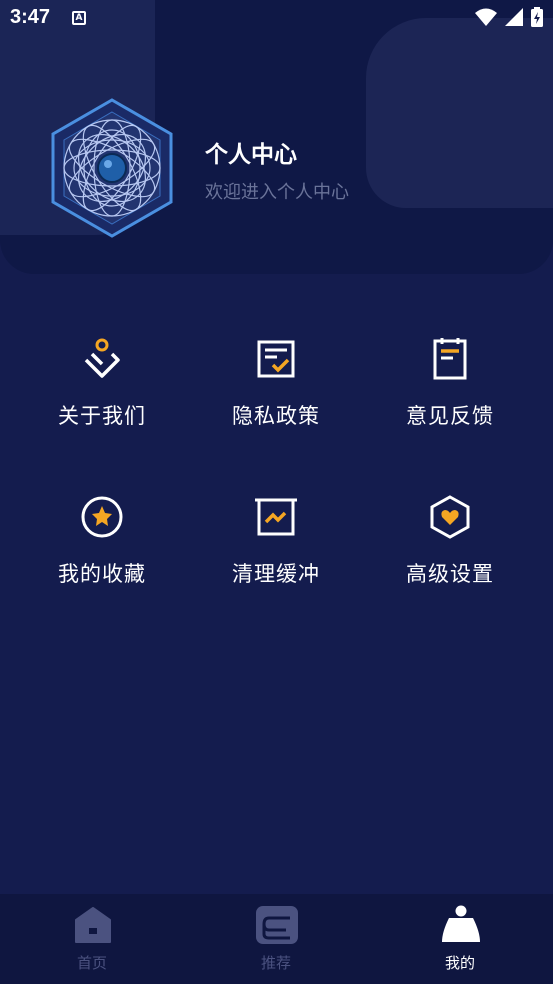 This screenshot has height=984, width=553. Describe the element at coordinates (459, 113) in the screenshot. I see `header-decoration-right` at that location.